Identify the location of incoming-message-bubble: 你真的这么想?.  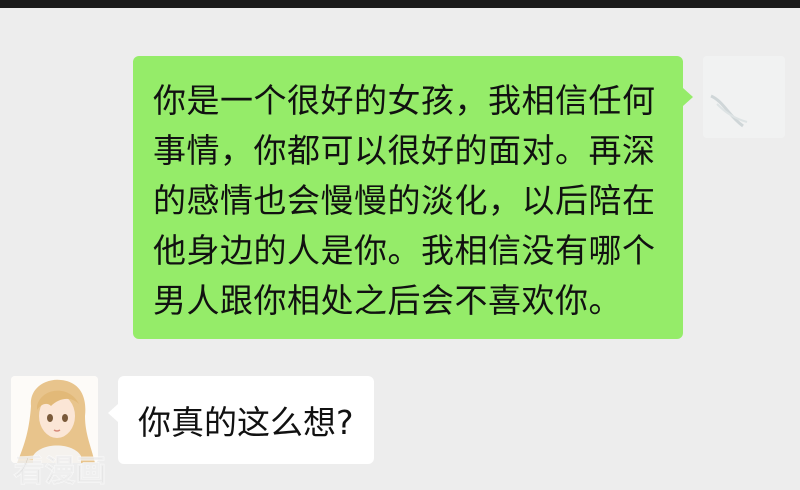
(241, 420).